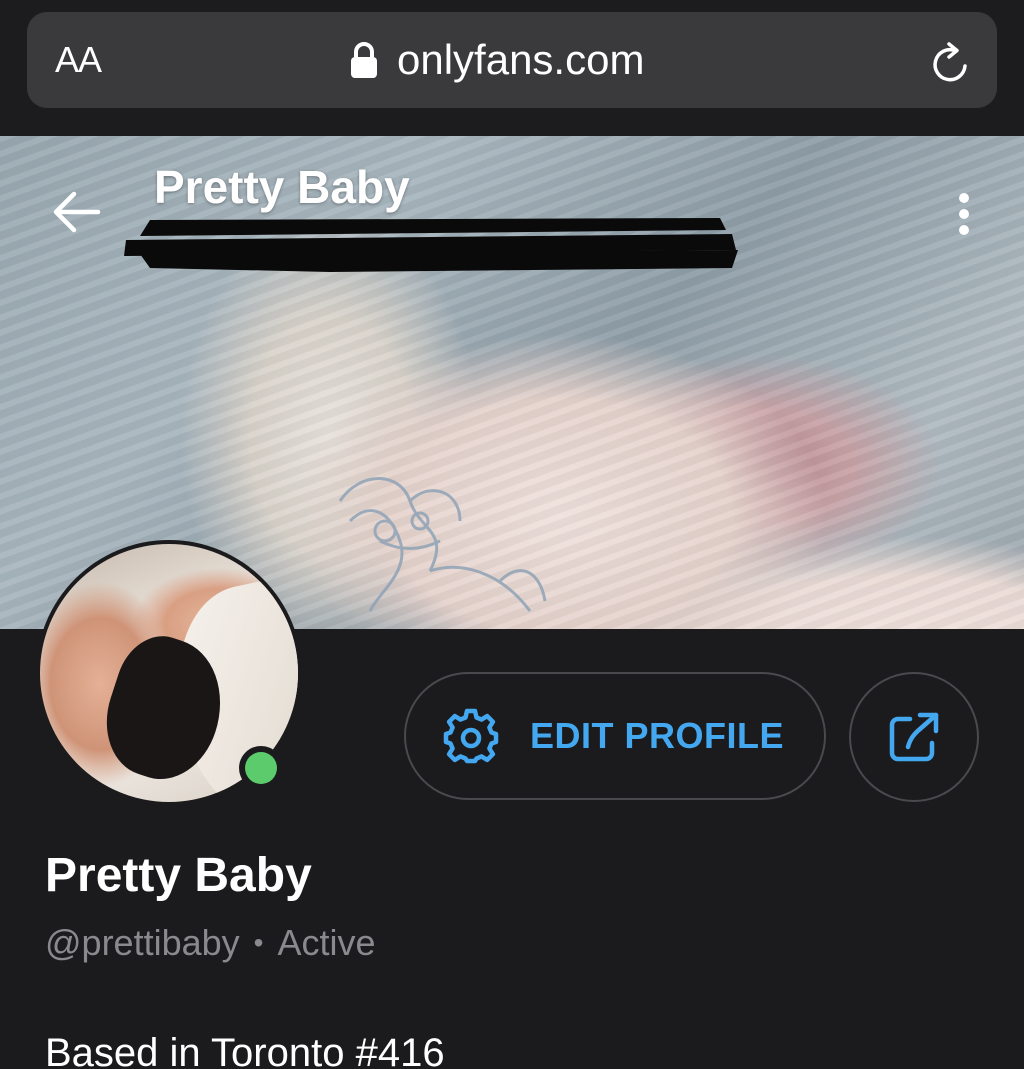 The width and height of the screenshot is (1024, 1069). What do you see at coordinates (471, 736) in the screenshot?
I see `gear-icon` at bounding box center [471, 736].